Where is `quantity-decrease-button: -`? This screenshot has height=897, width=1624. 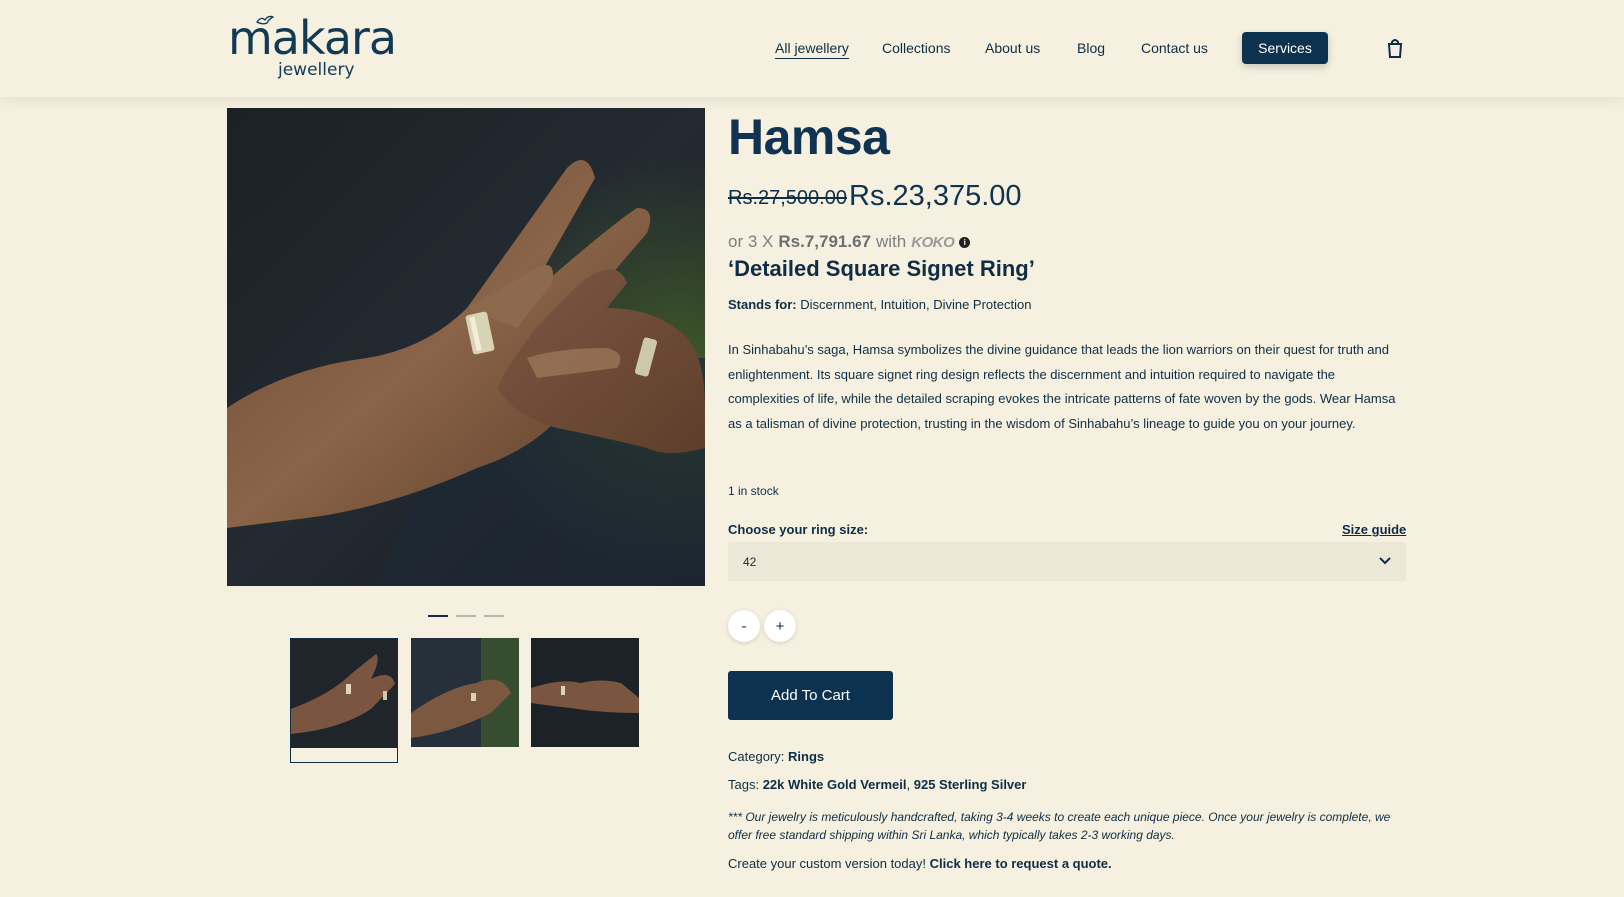 quantity-decrease-button: - is located at coordinates (744, 626).